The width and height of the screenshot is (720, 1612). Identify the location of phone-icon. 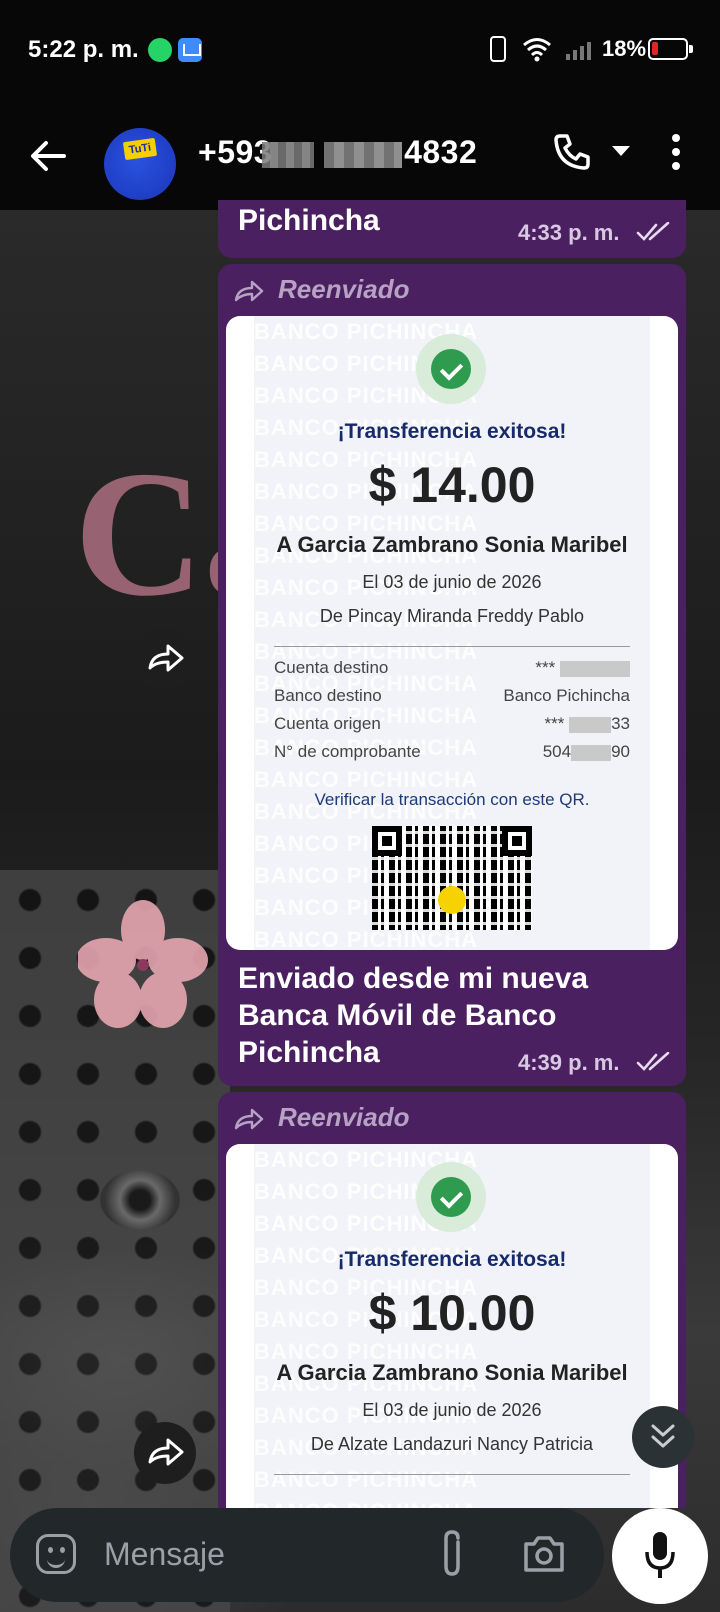
(572, 152).